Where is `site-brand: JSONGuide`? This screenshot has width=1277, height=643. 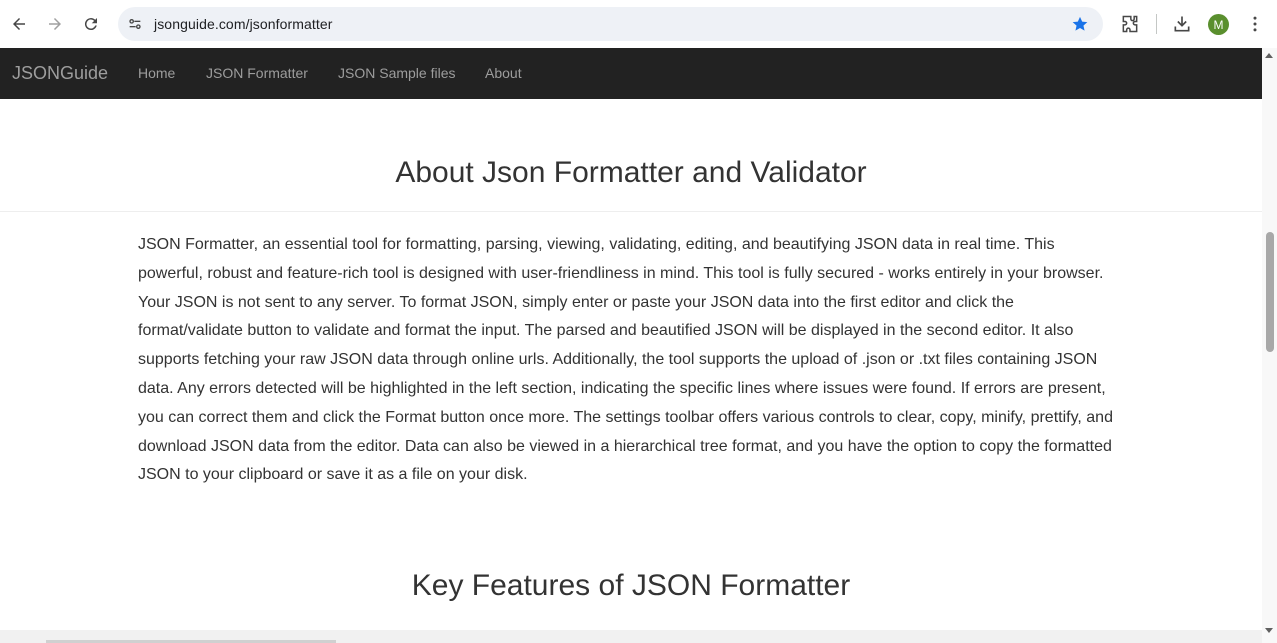 site-brand: JSONGuide is located at coordinates (60, 73).